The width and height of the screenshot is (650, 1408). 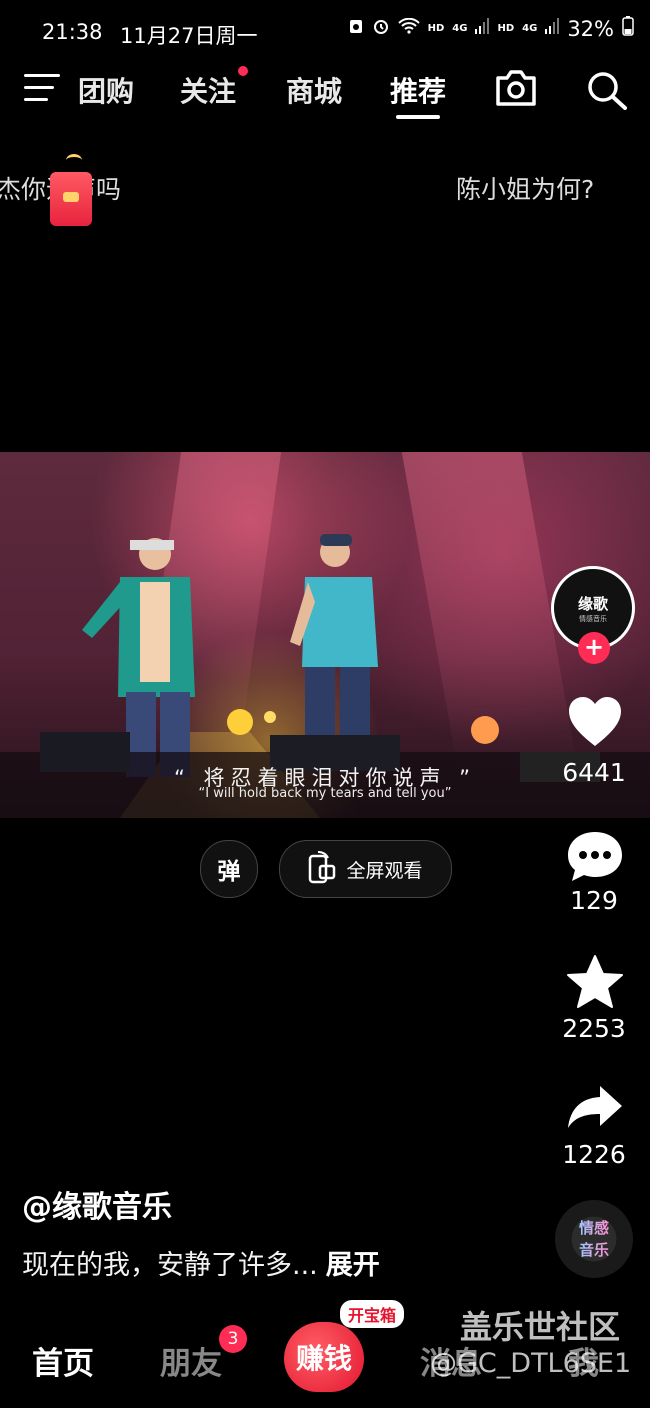 I want to click on friends-badge: 3, so click(x=233, y=1339).